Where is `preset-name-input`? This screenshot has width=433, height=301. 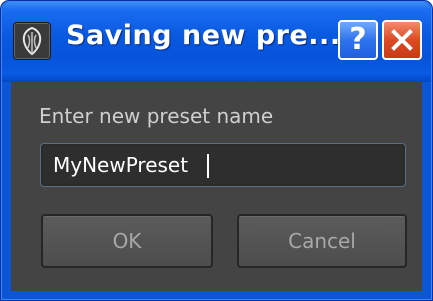
preset-name-input is located at coordinates (223, 165).